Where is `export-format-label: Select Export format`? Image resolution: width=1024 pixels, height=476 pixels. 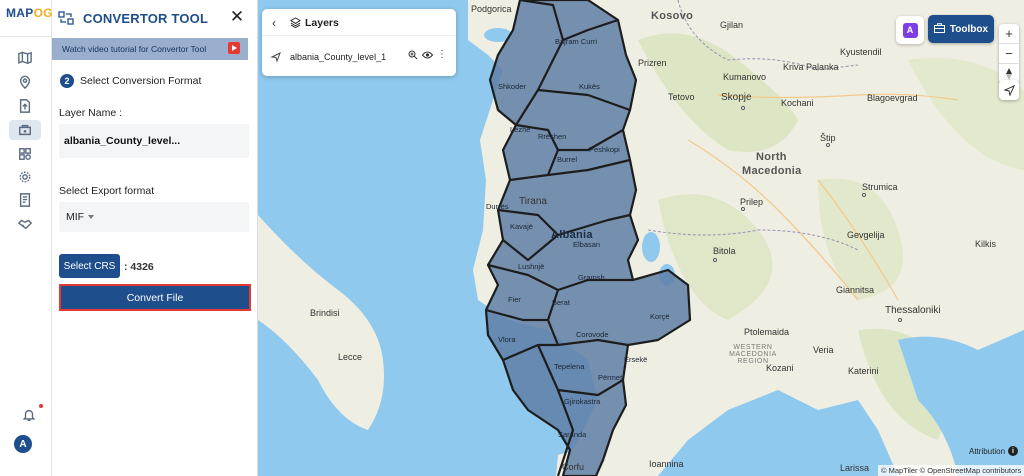 export-format-label: Select Export format is located at coordinates (107, 191).